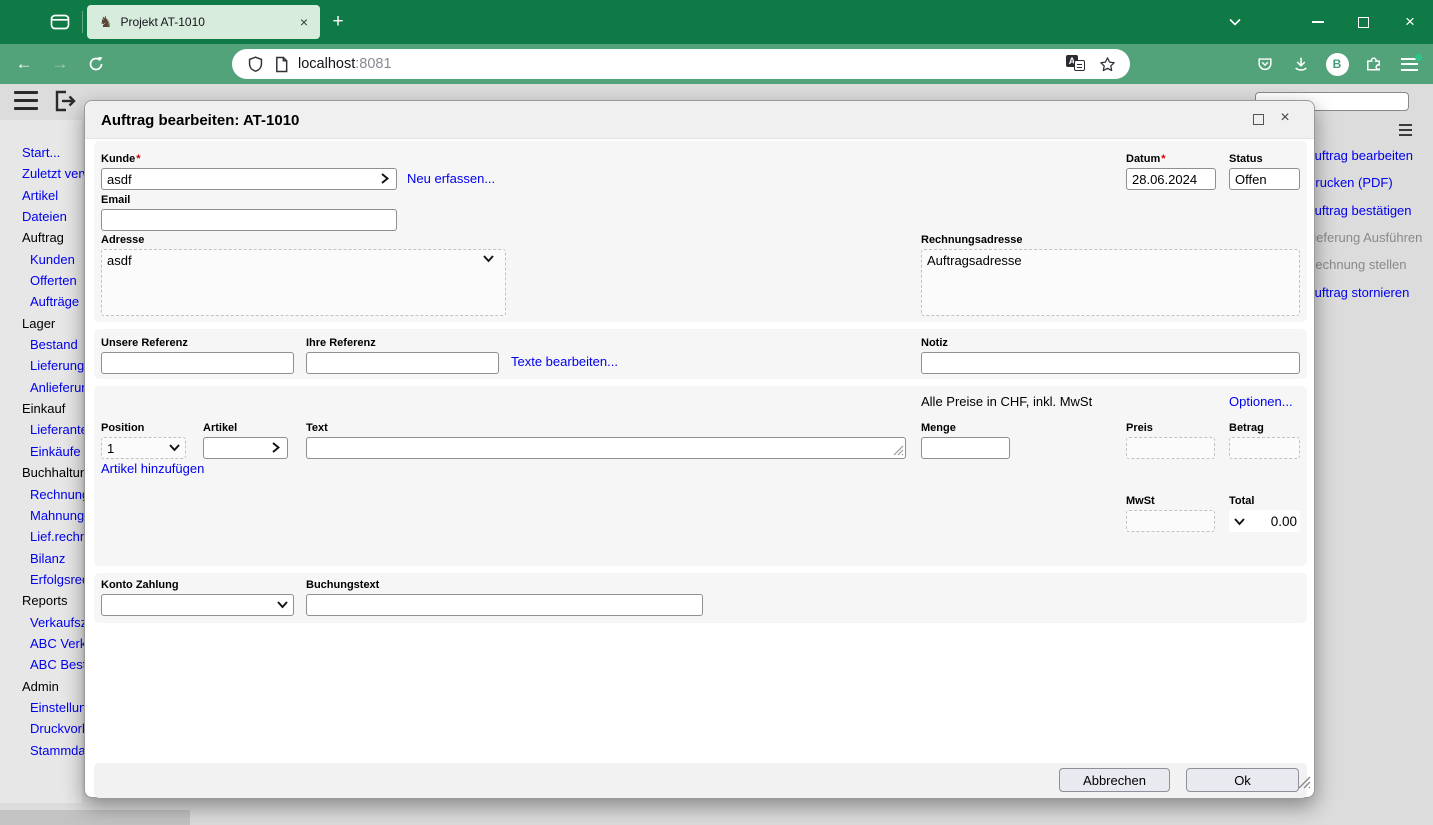  Describe the element at coordinates (1235, 22) in the screenshot. I see `list-all-tabs-icon` at that location.